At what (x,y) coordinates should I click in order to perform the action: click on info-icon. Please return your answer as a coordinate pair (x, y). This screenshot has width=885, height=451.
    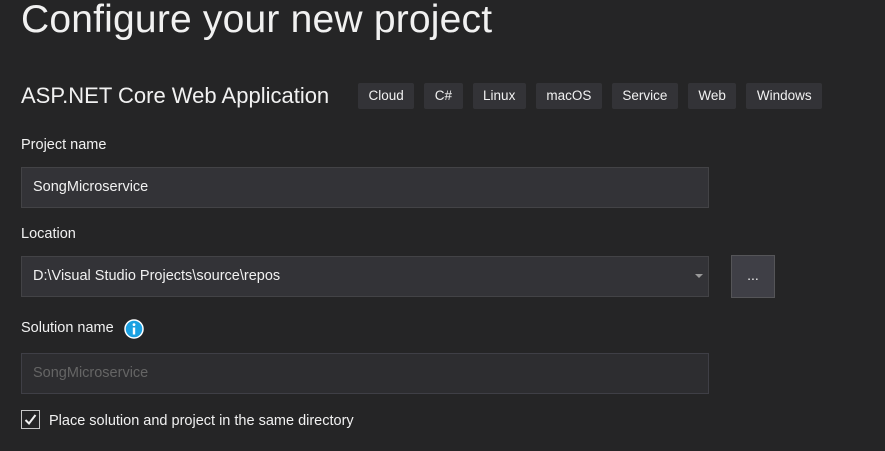
    Looking at the image, I should click on (134, 329).